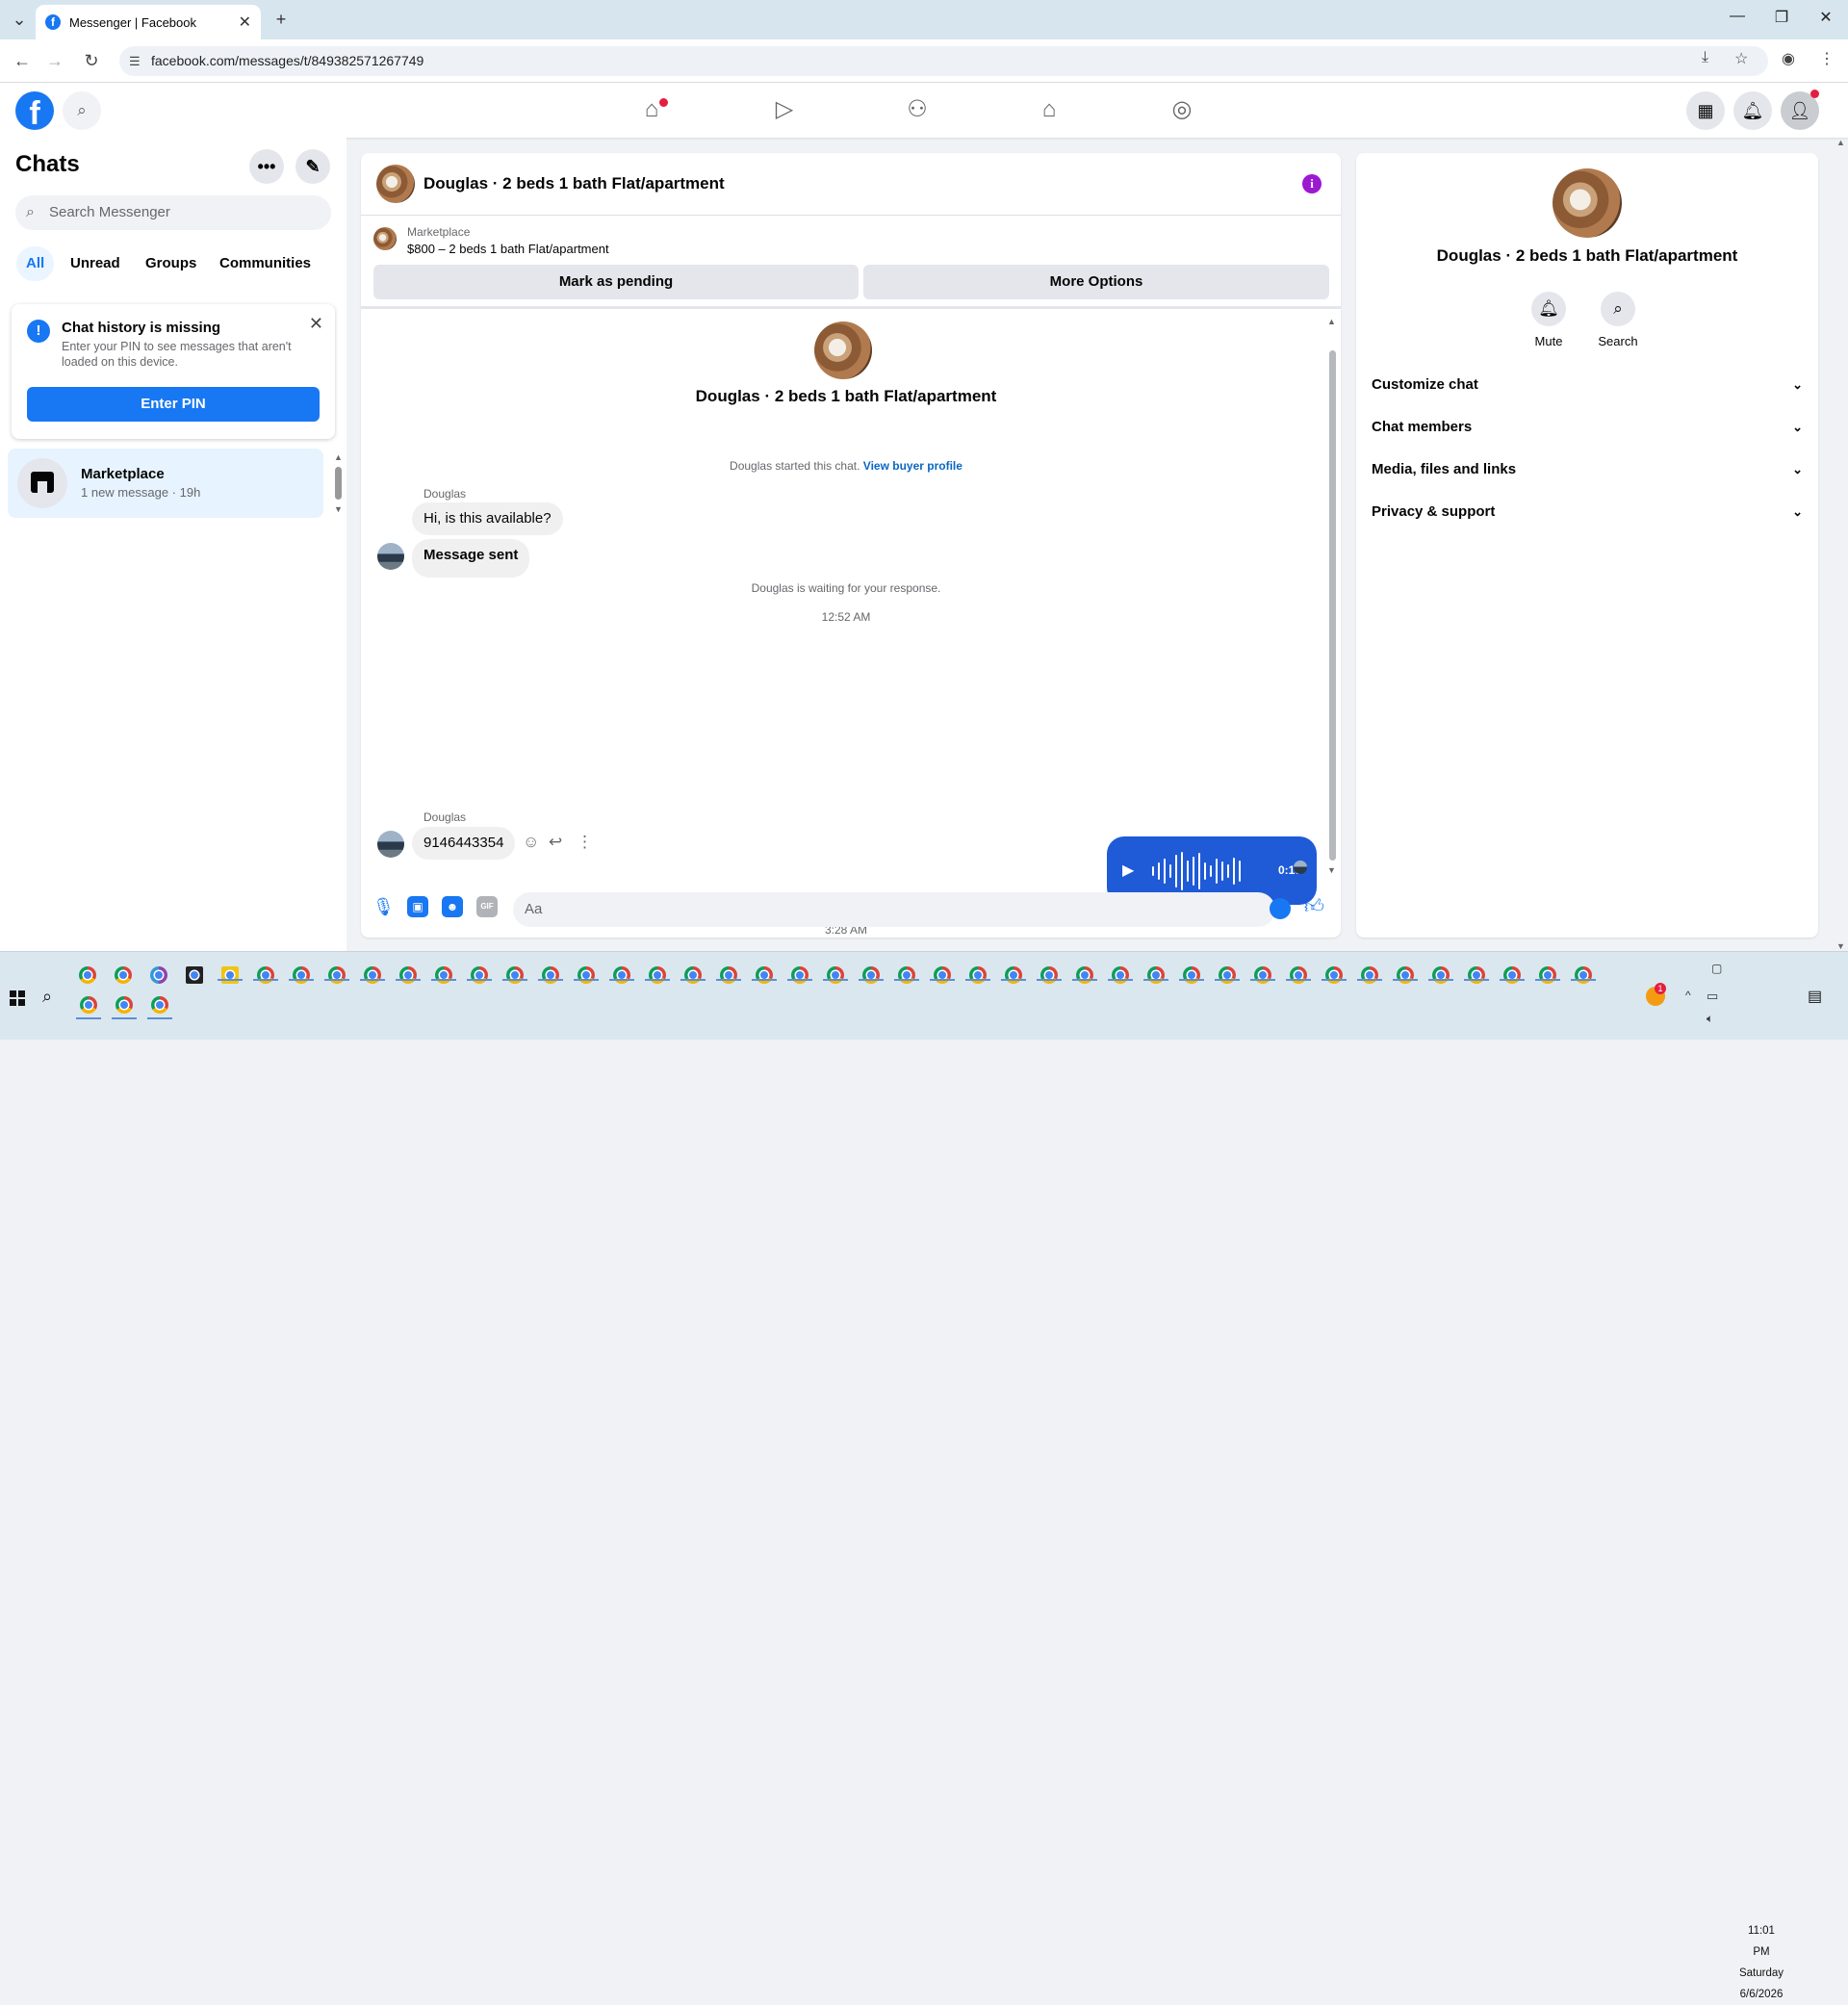  What do you see at coordinates (266, 167) in the screenshot?
I see `more-options-button: •••` at bounding box center [266, 167].